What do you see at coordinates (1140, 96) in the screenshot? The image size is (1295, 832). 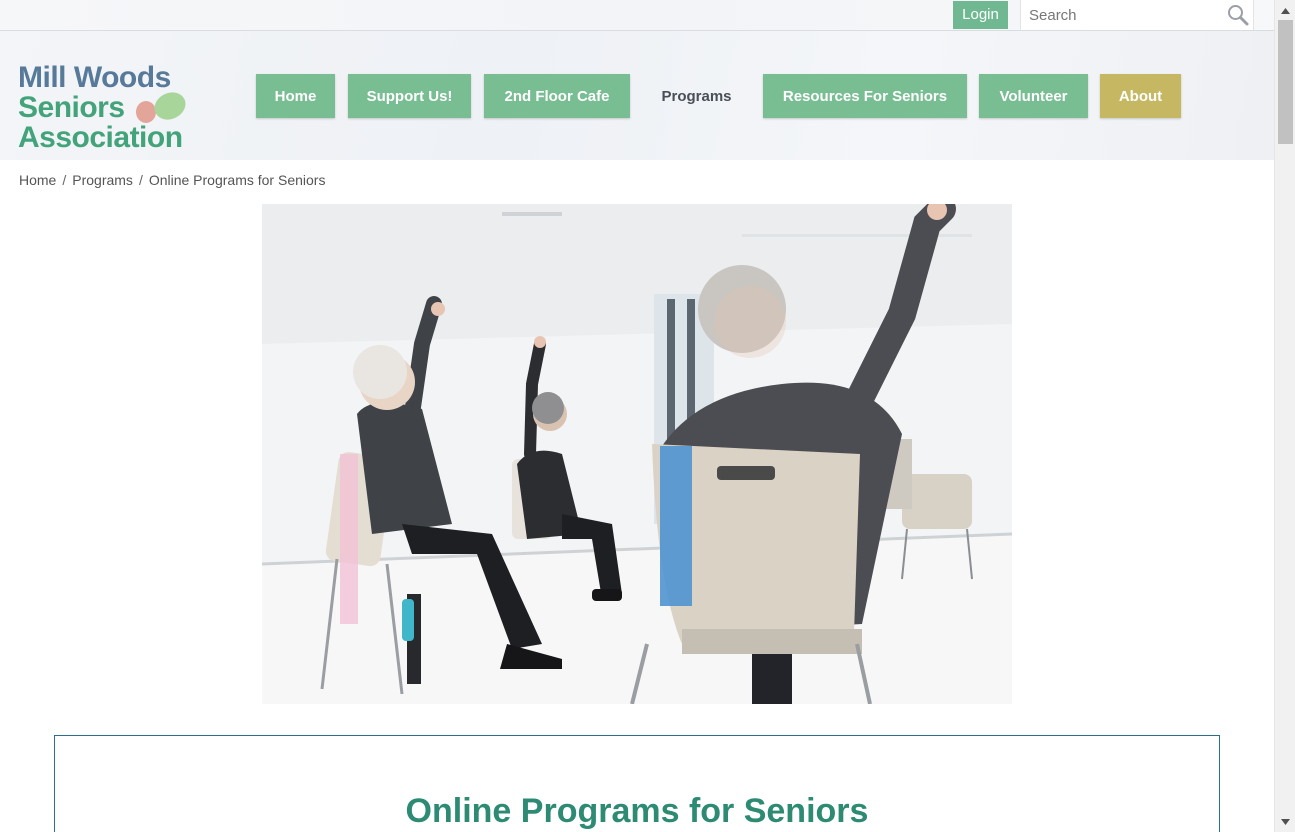 I see `nav-about: About` at bounding box center [1140, 96].